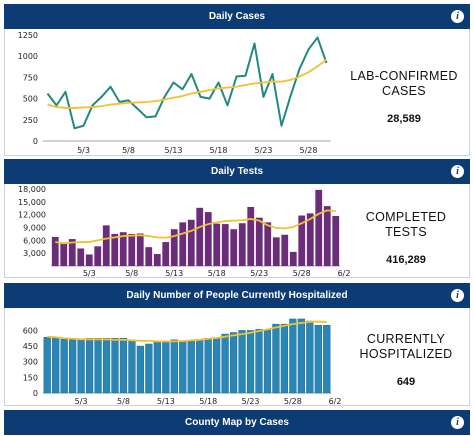  Describe the element at coordinates (406, 238) in the screenshot. I see `tests-stat: COMPLETED TESTS 416,289` at that location.